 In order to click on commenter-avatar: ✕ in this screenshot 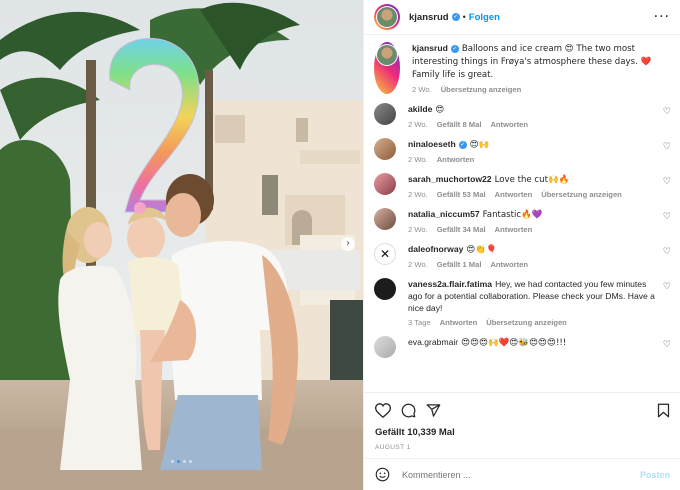, I will do `click(385, 254)`.